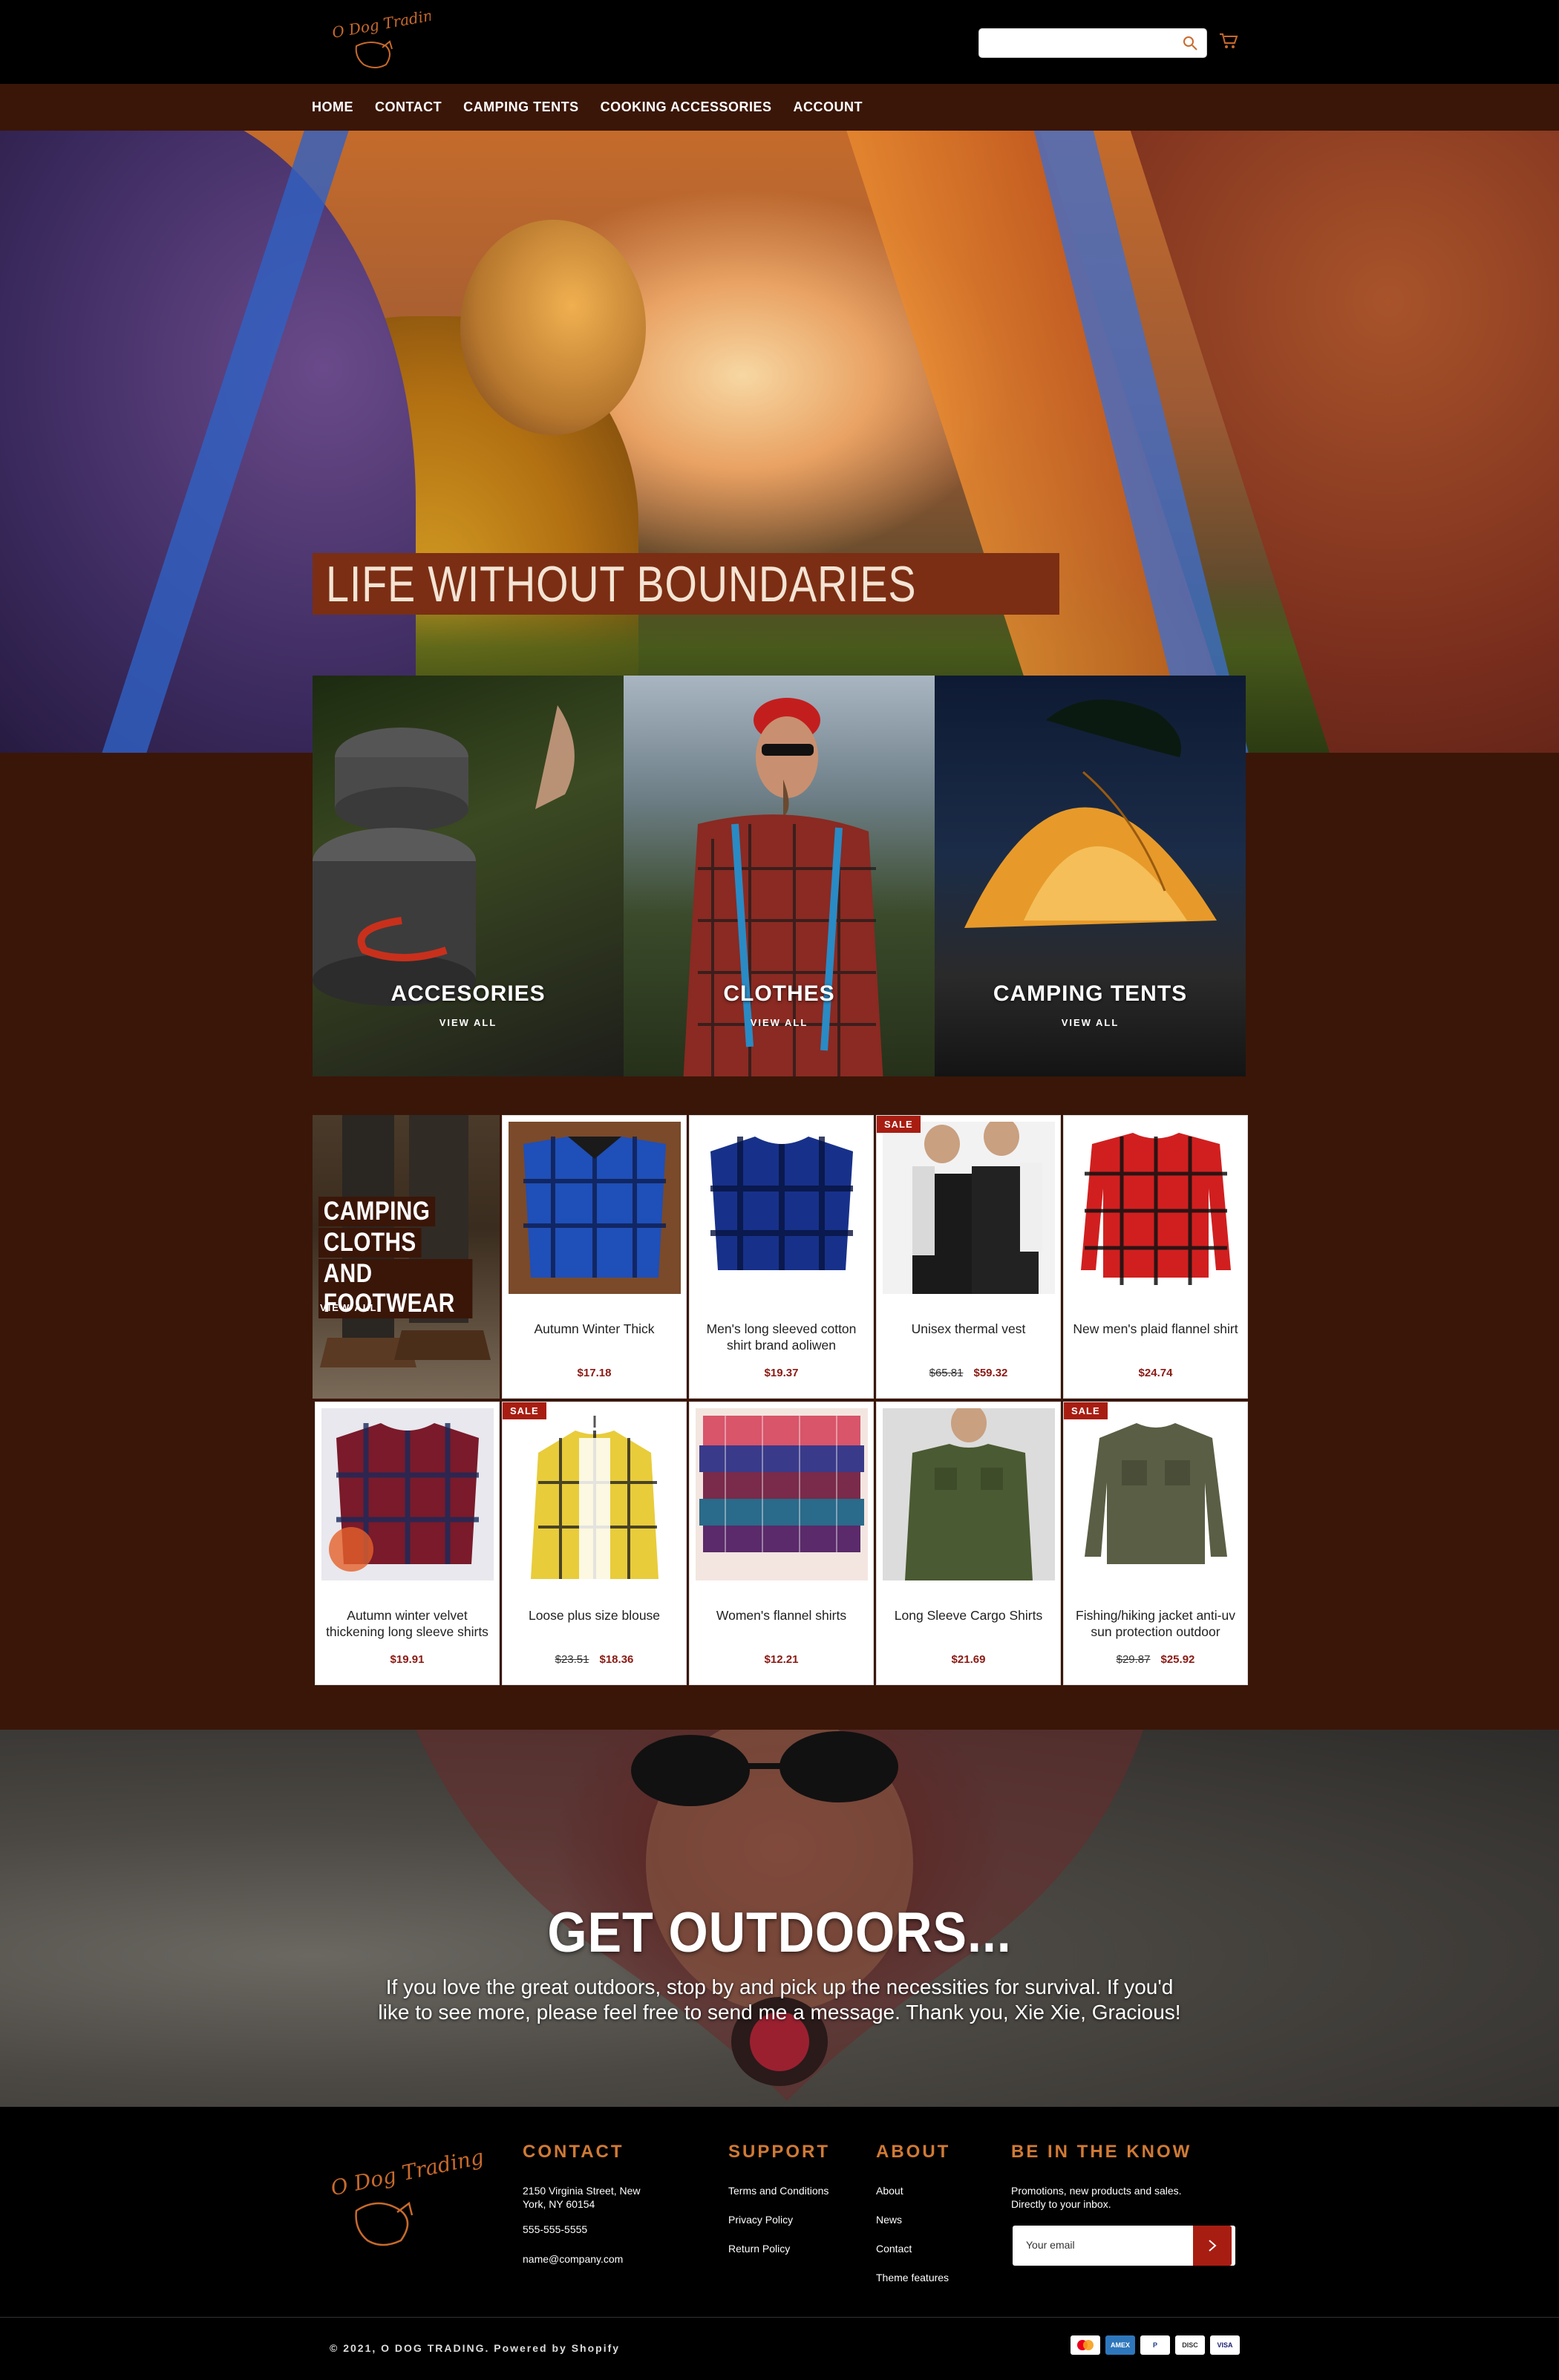 The height and width of the screenshot is (2380, 1559). I want to click on cooking-pot-image, so click(444, 855).